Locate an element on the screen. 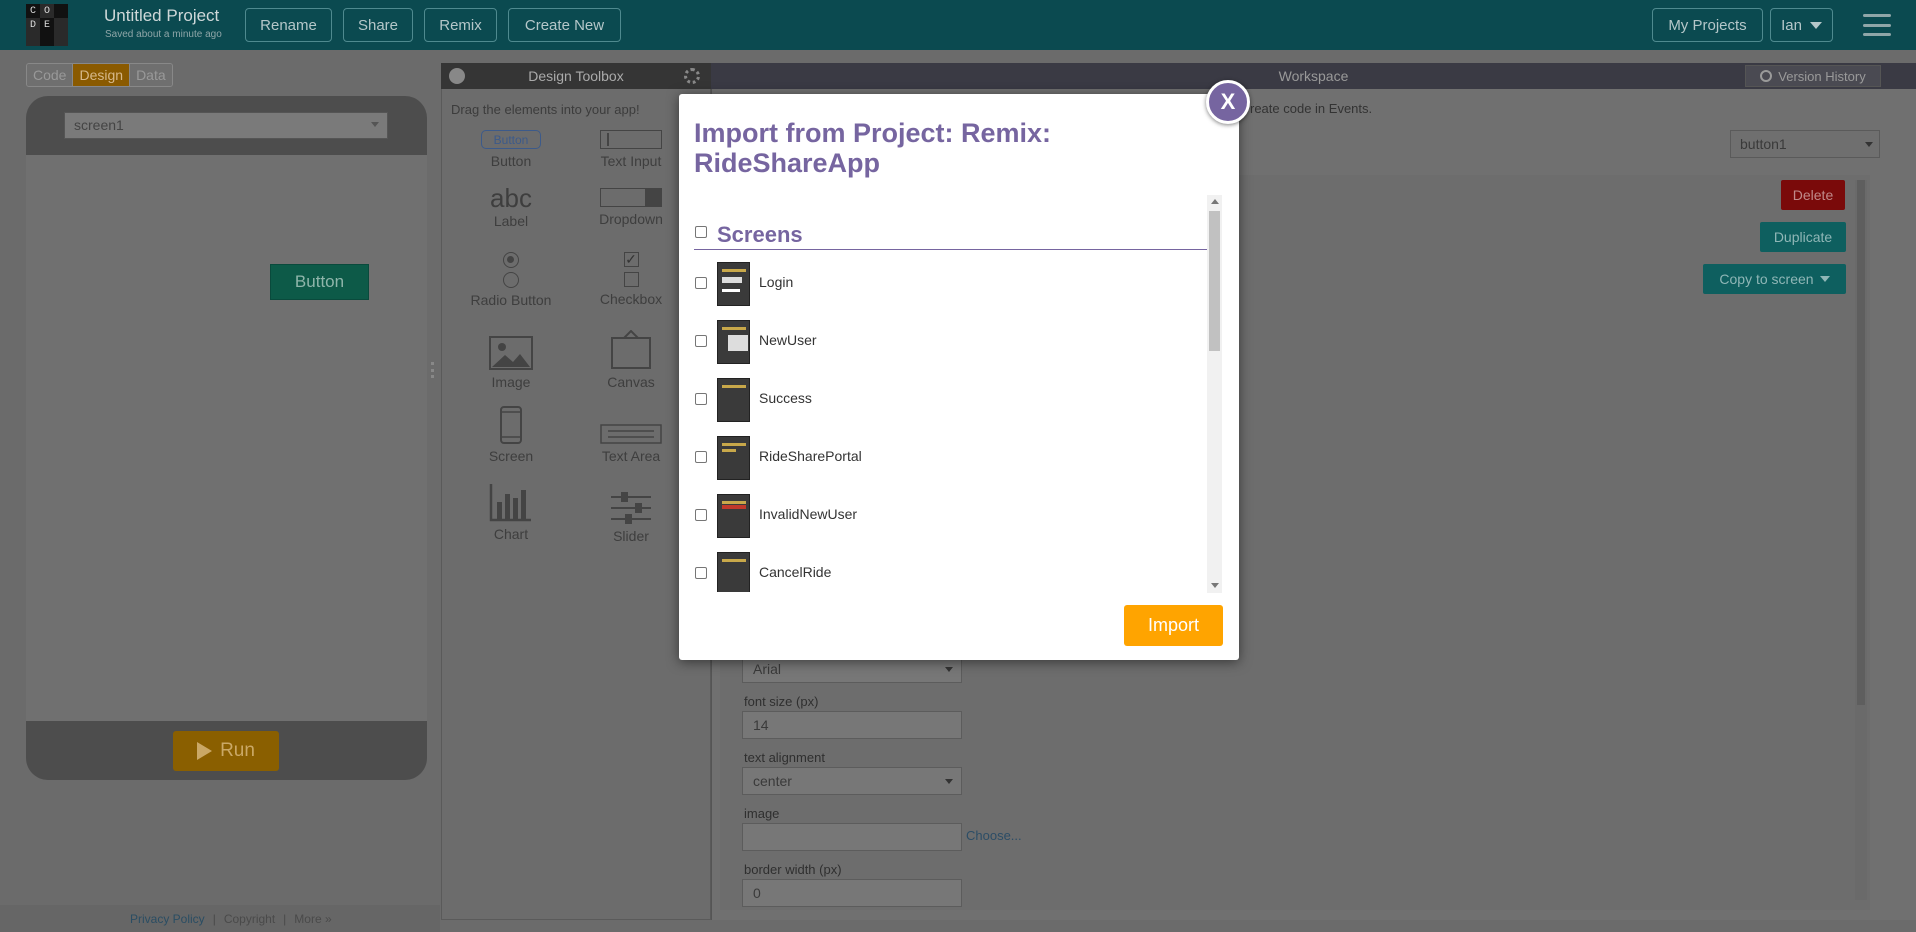 The height and width of the screenshot is (932, 1916). tool-label: abc Label is located at coordinates (511, 206).